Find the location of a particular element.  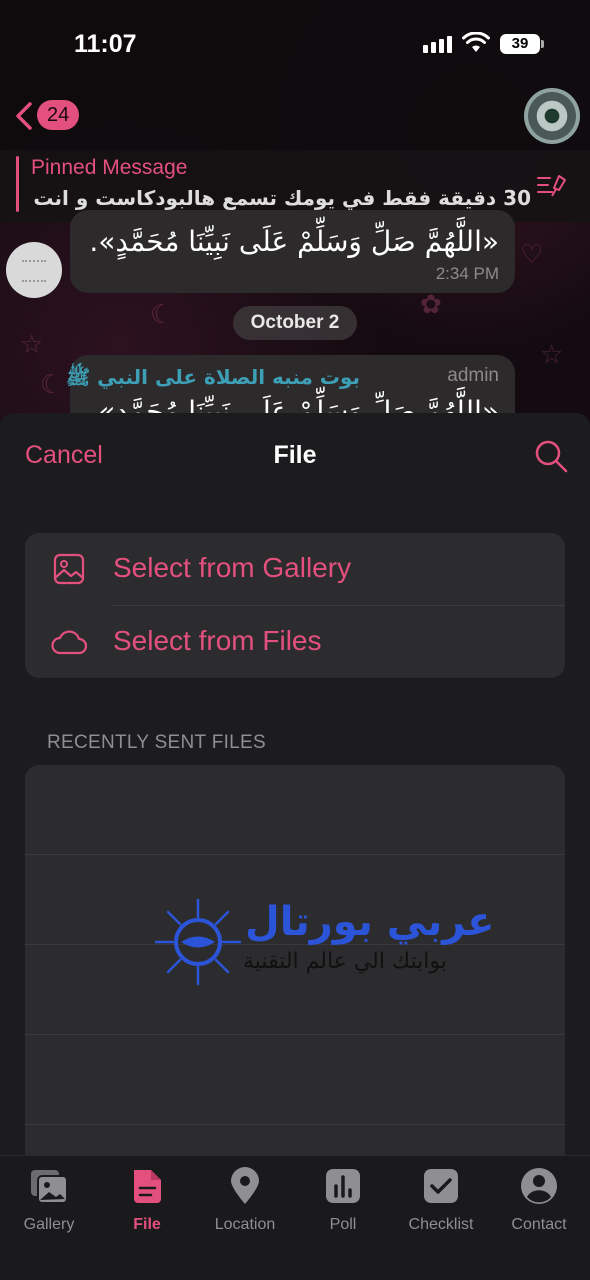

file-source-options: Select from Gallery Select from Files is located at coordinates (295, 605).